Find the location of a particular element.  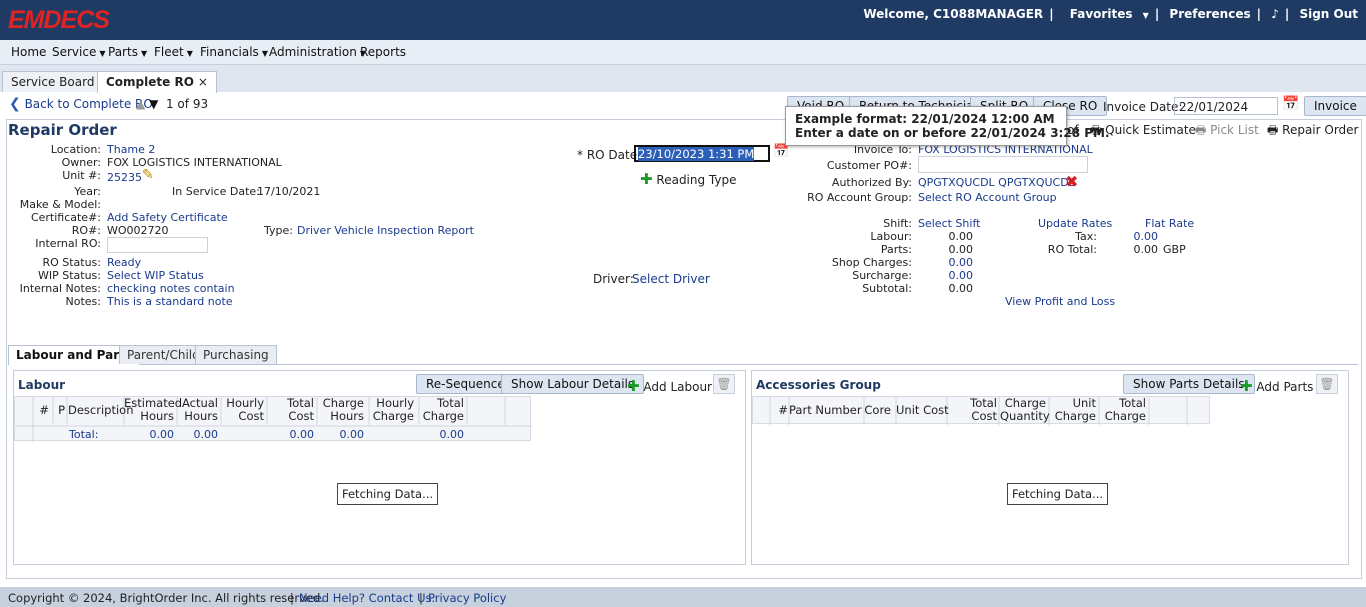

invoice-button: Invoice is located at coordinates (1335, 106).